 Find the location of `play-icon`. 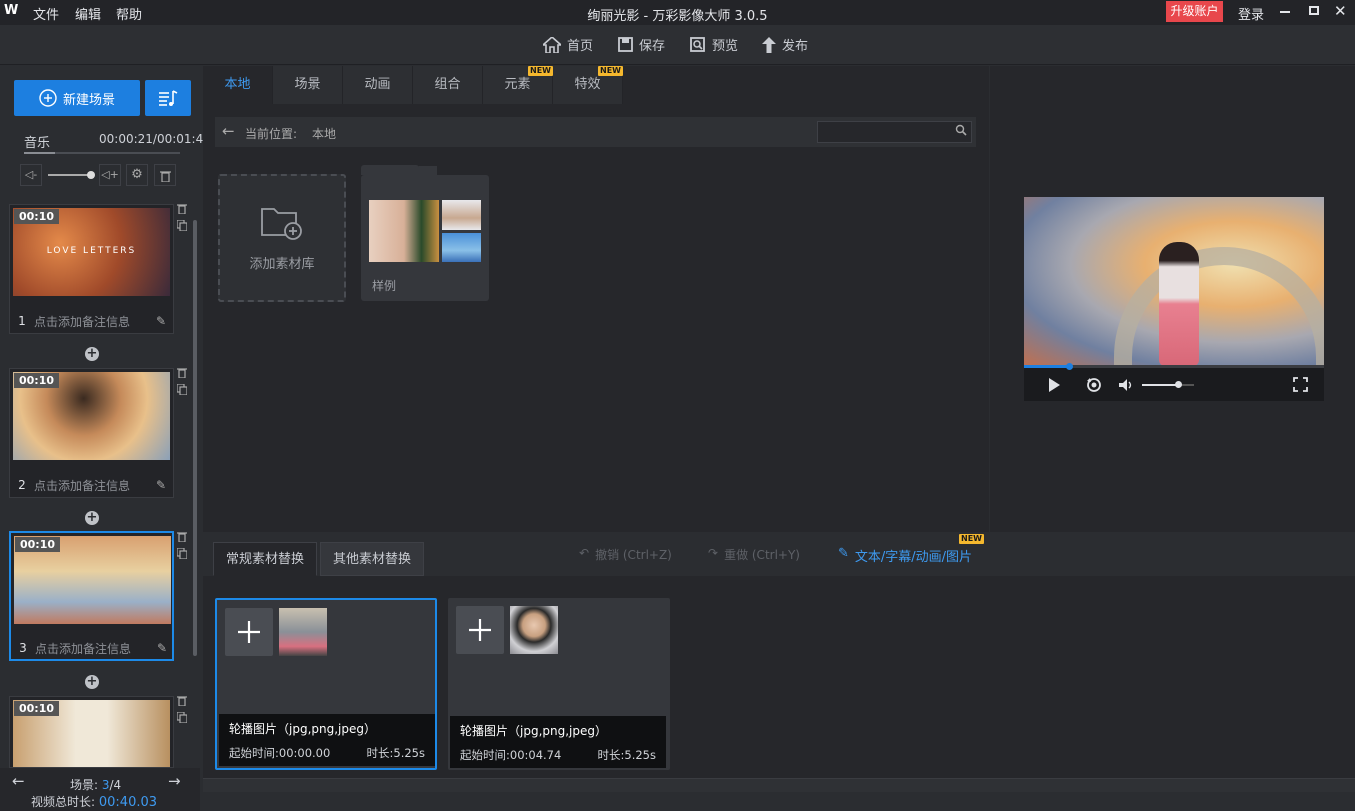

play-icon is located at coordinates (1054, 385).